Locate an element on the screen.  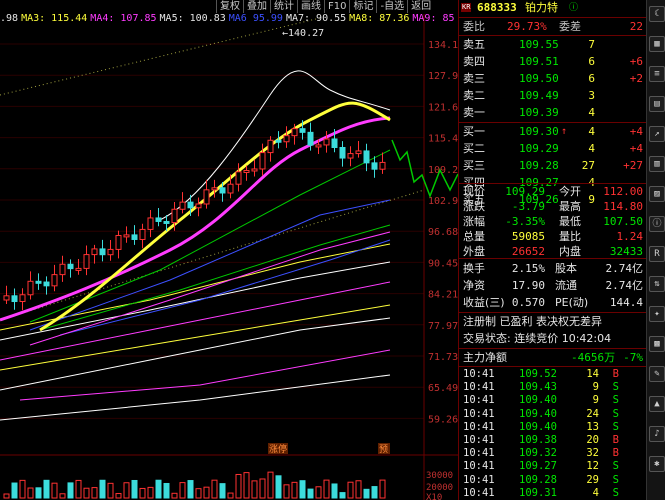
order-diff-label: 委差 is located at coordinates (570, 26).